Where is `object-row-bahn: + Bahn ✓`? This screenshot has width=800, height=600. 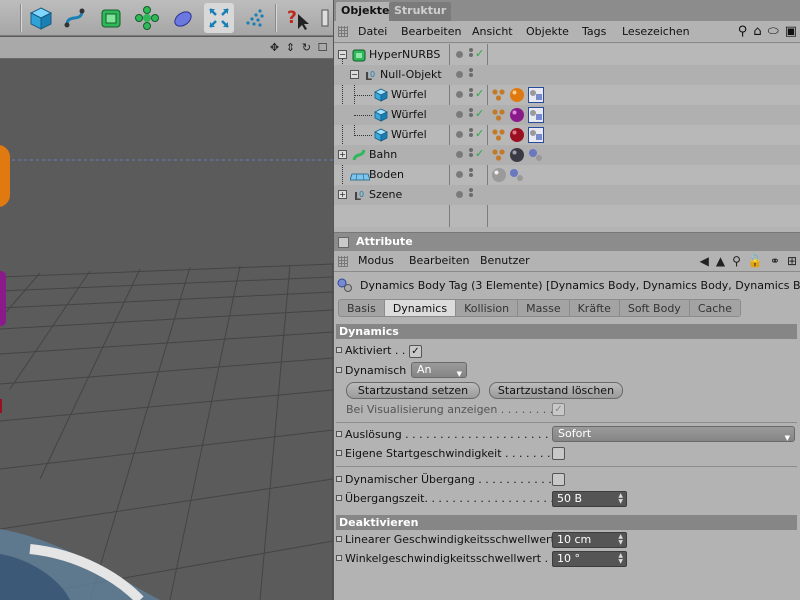 object-row-bahn: + Bahn ✓ is located at coordinates (567, 155).